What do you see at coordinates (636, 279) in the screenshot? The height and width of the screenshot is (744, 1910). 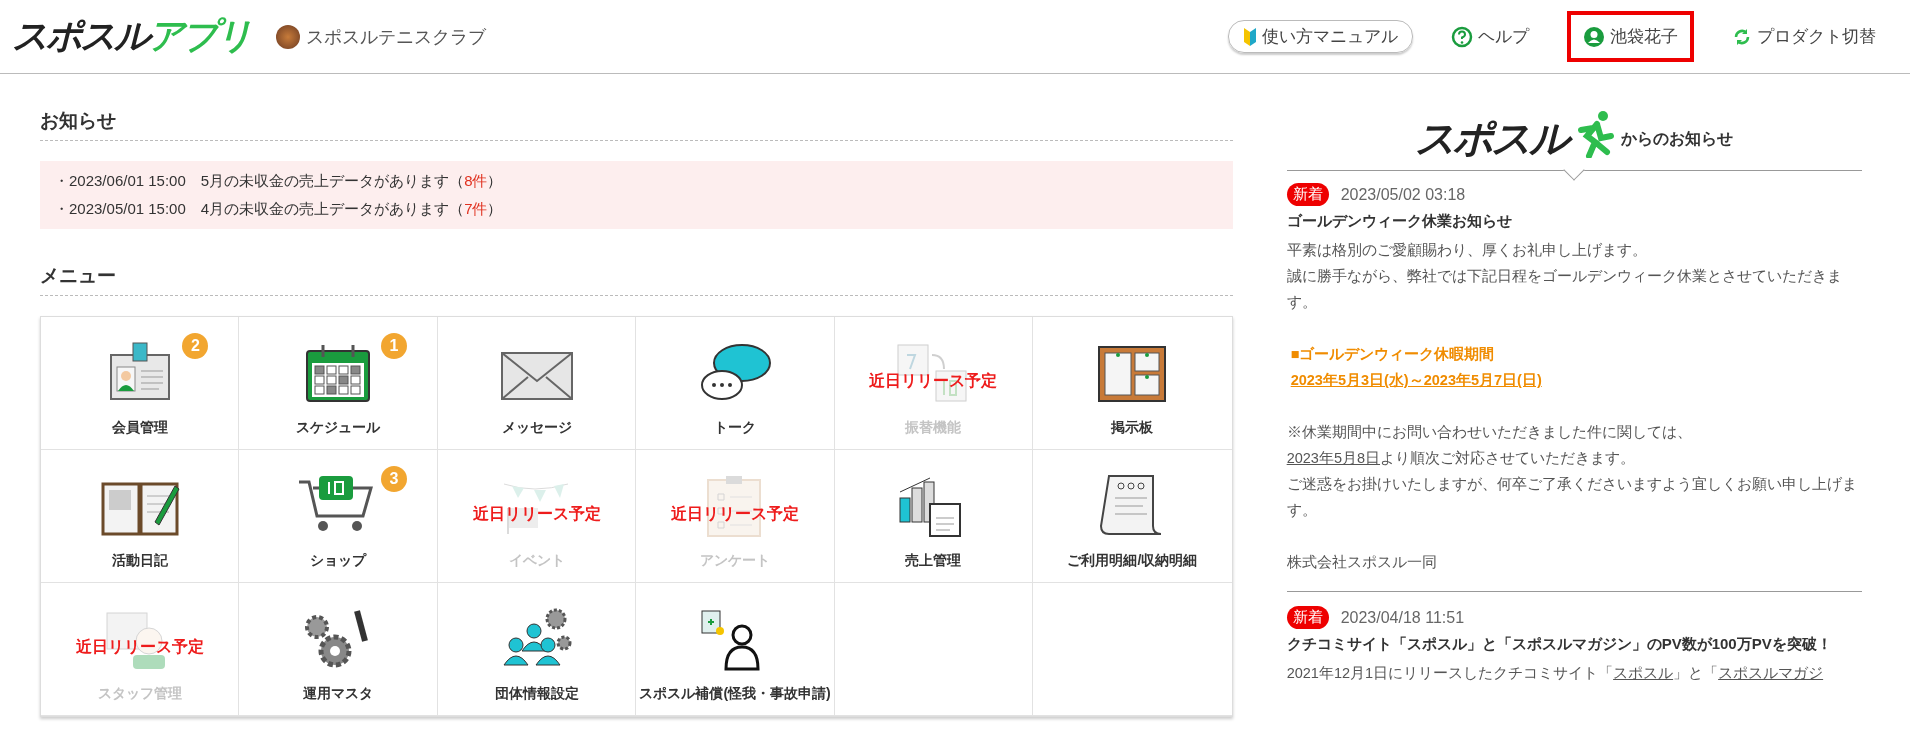 I see `section-title: メニュー` at bounding box center [636, 279].